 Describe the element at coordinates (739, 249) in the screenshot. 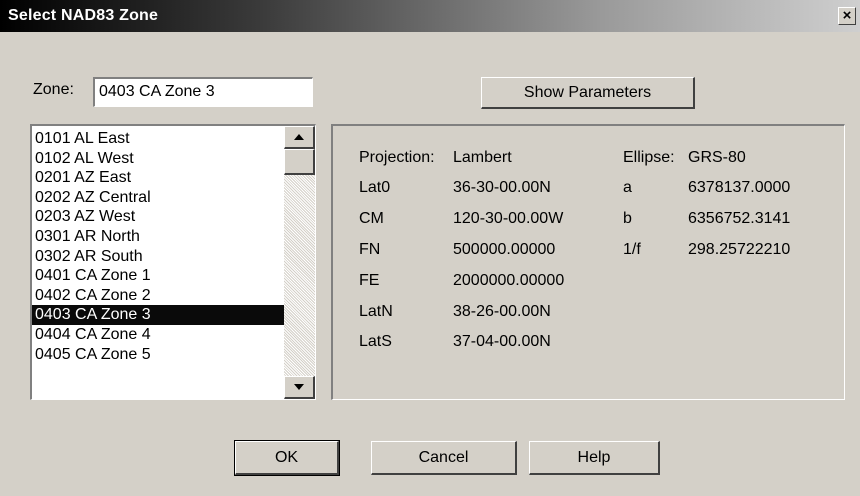

I see `f-value: 298.25722210` at that location.